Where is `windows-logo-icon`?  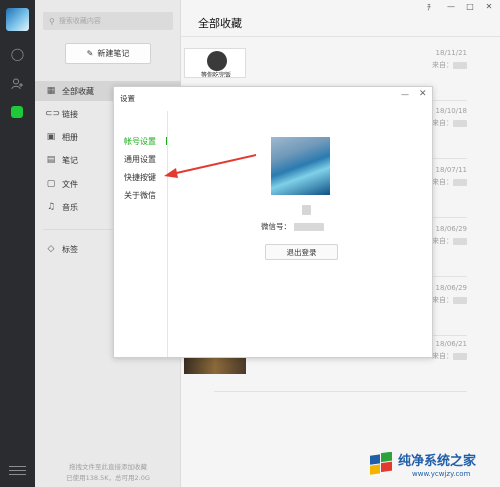
windows-logo-icon is located at coordinates (381, 463).